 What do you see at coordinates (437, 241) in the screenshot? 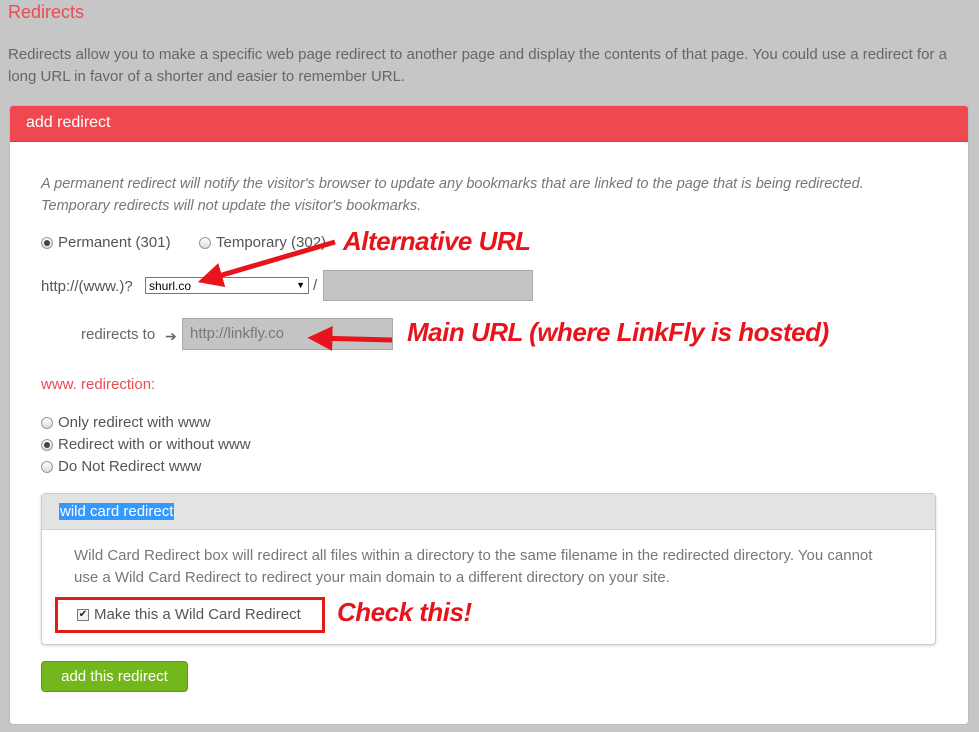
I see `annotation-alternative-url: Alternative URL` at bounding box center [437, 241].